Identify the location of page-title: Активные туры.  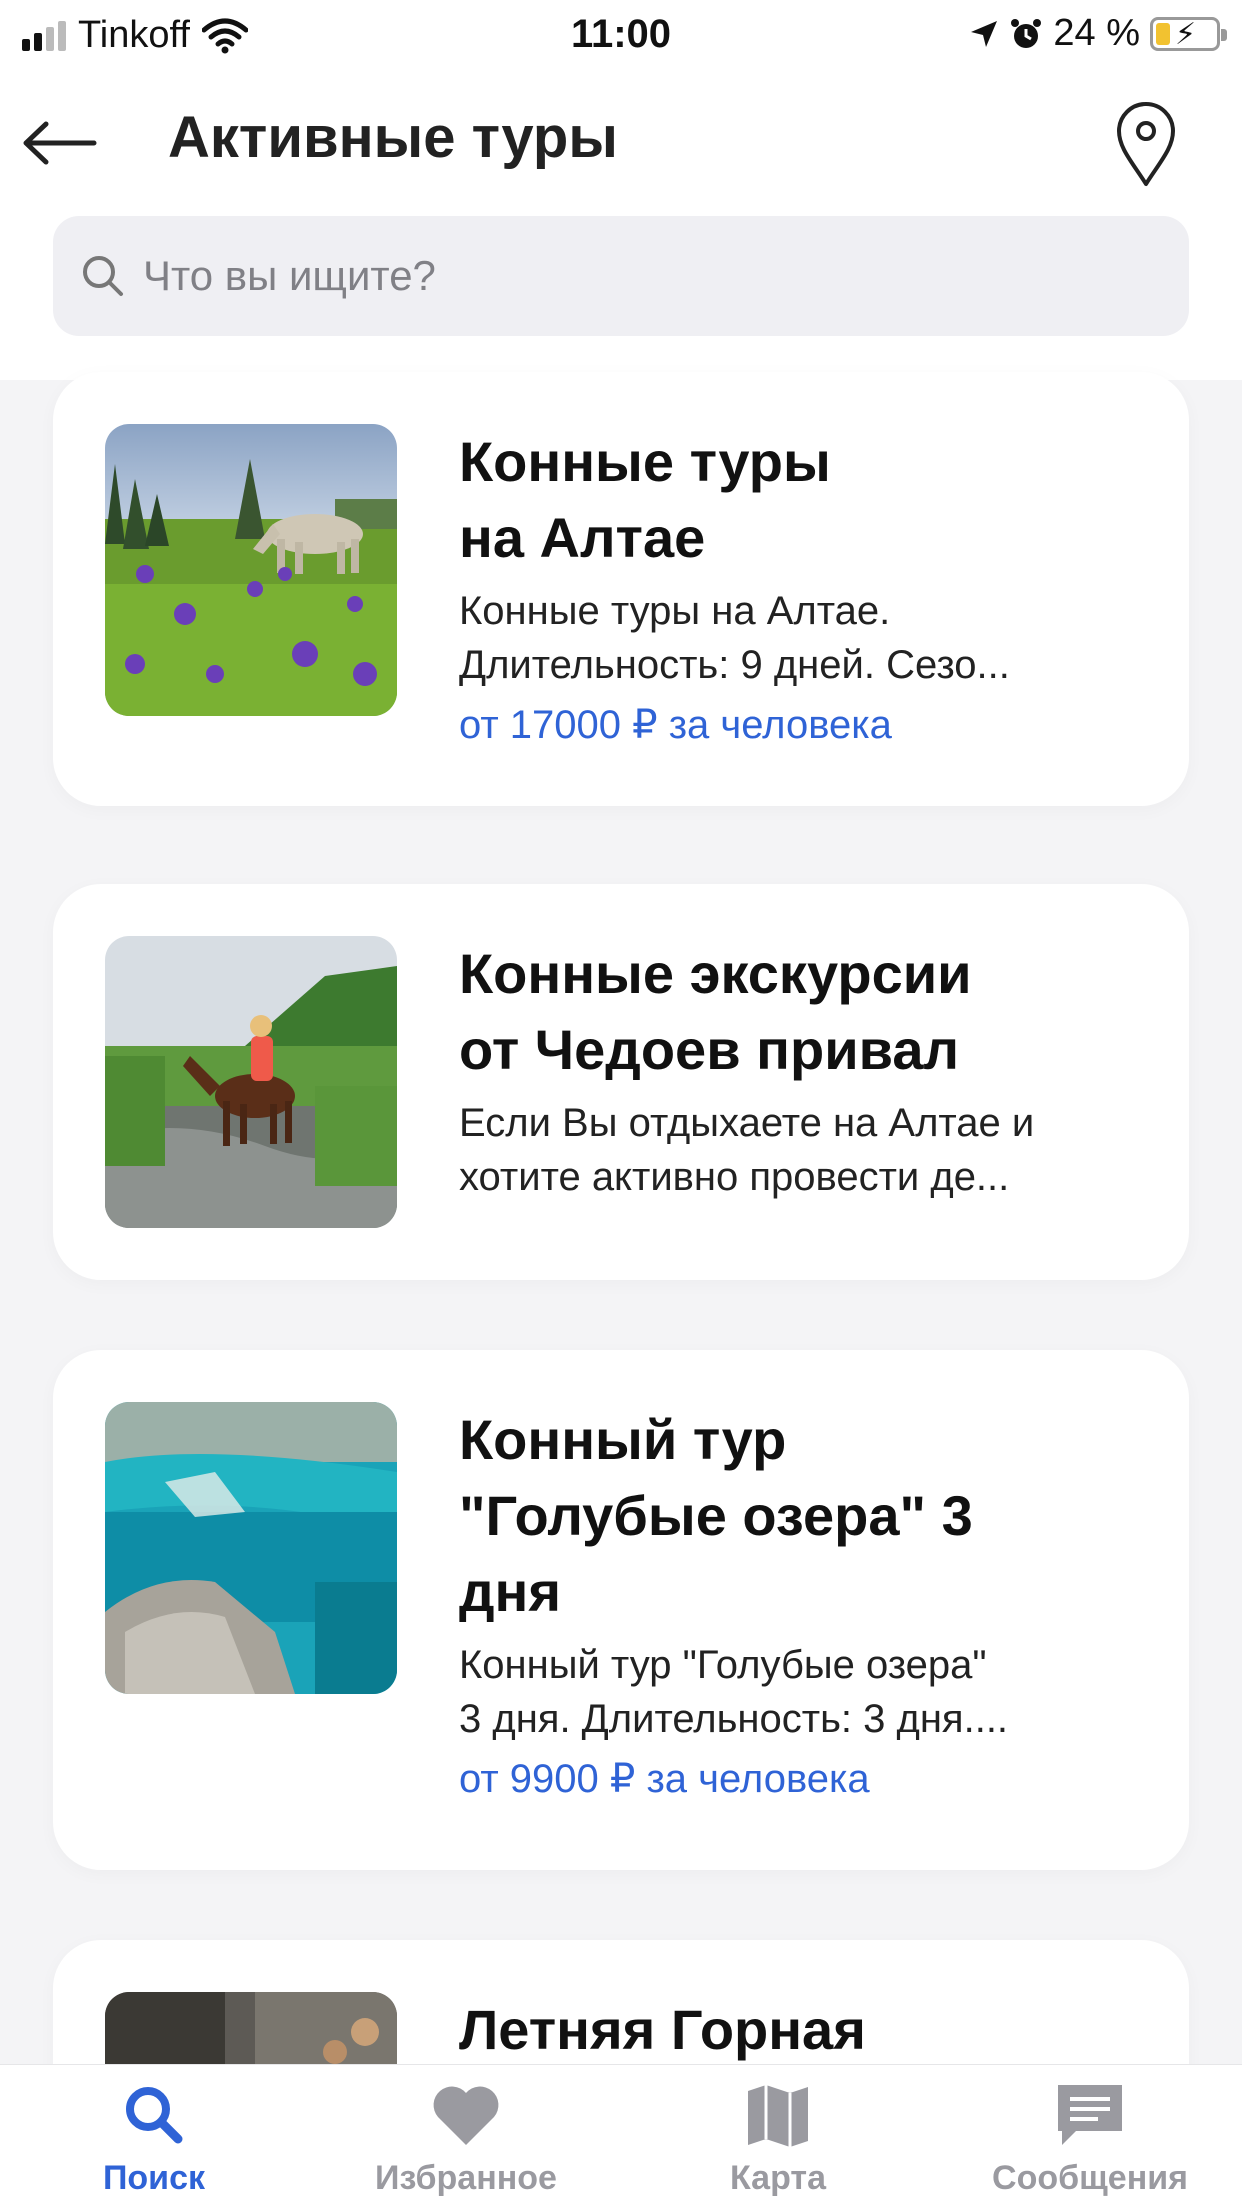
(393, 137).